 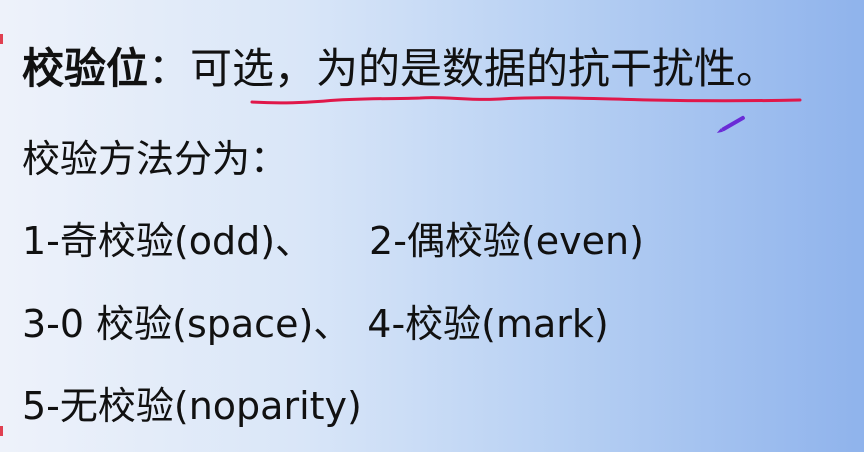 What do you see at coordinates (85, 68) in the screenshot?
I see `parity-bit-term: 校验位` at bounding box center [85, 68].